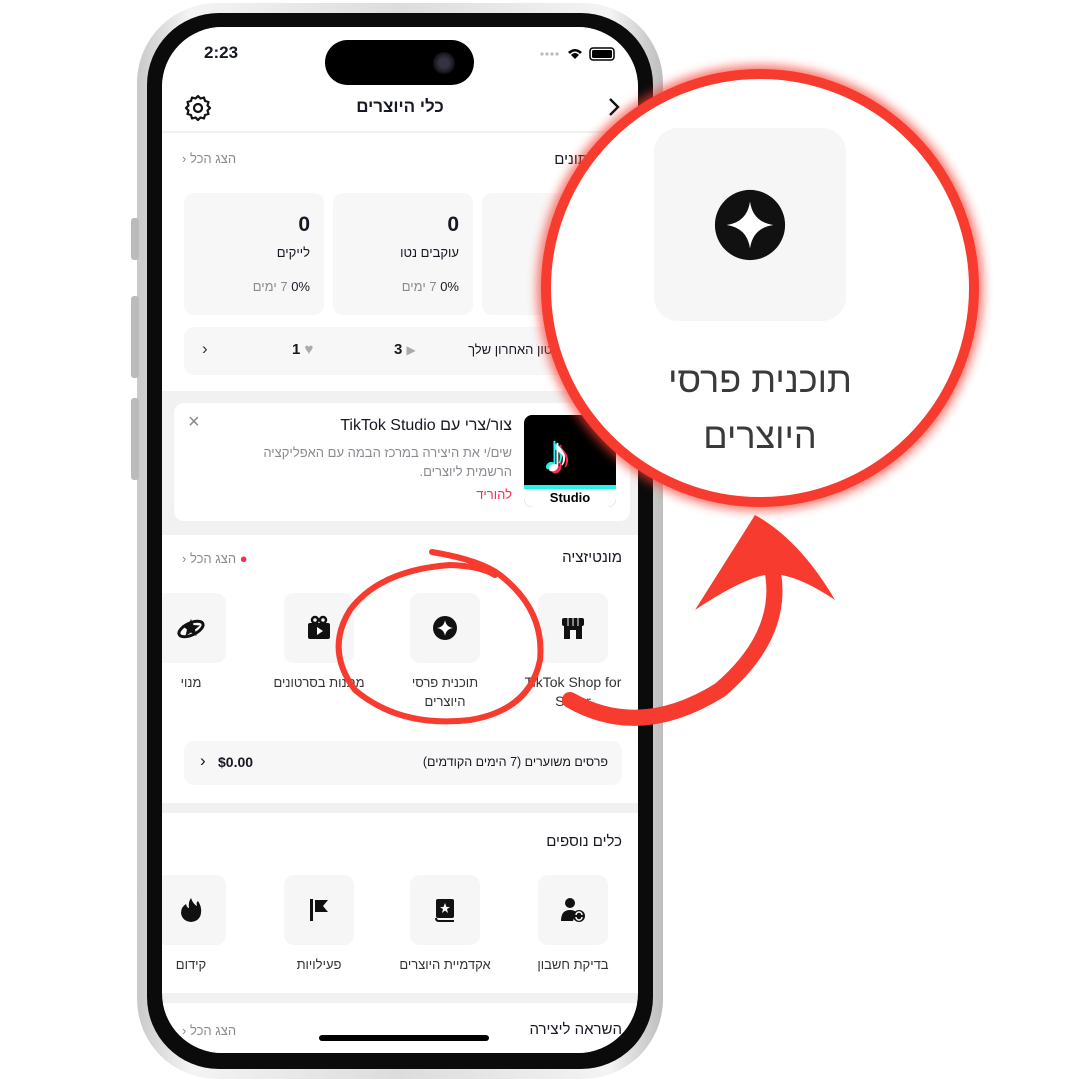 The image size is (1080, 1080). What do you see at coordinates (445, 964) in the screenshot?
I see `tile-label: אקדמיית היוצרים` at bounding box center [445, 964].